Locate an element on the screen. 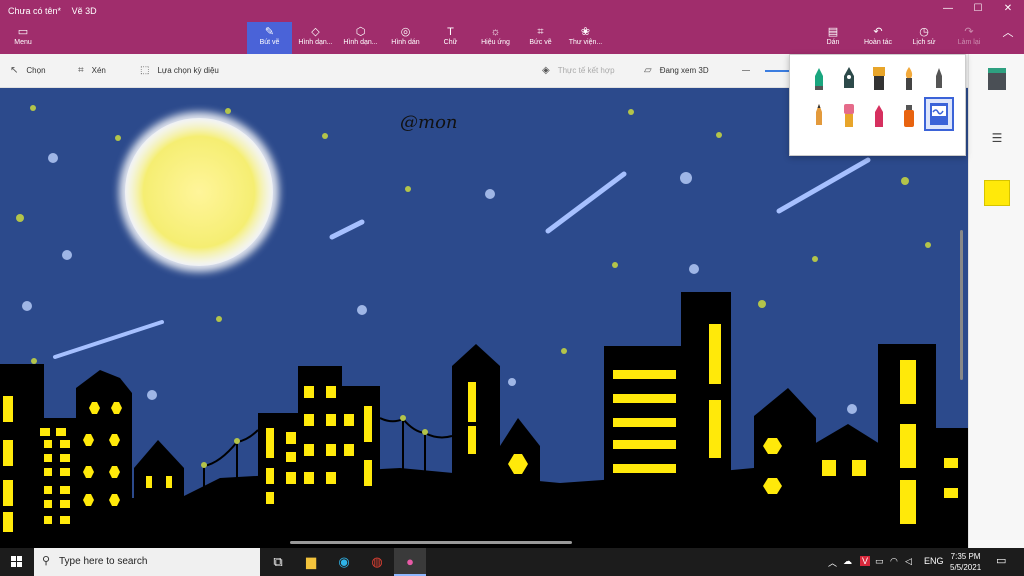 The height and width of the screenshot is (576, 1024). magic-select-label: Lựa chọn kỳ diệu is located at coordinates (188, 70).